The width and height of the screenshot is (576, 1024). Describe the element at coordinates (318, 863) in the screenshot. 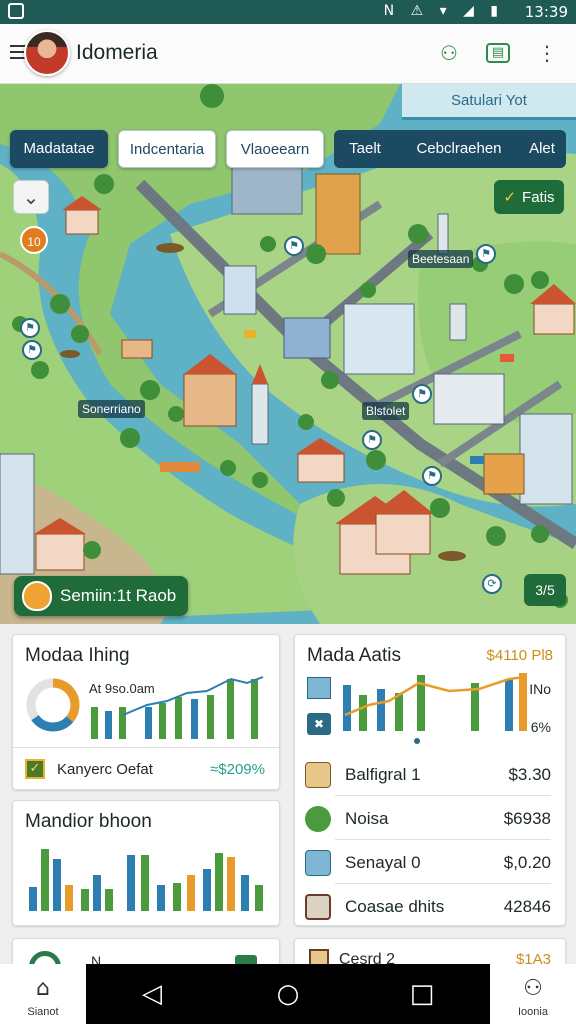

I see `monitor-icon` at that location.